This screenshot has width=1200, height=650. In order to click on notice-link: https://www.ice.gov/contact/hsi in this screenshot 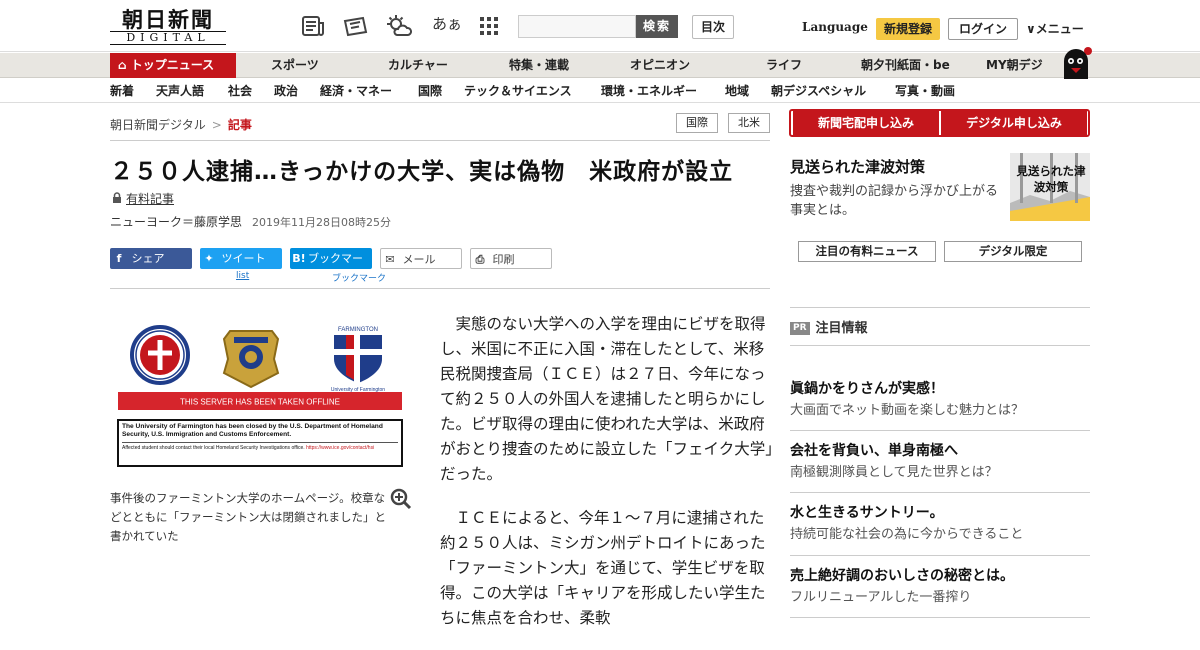, I will do `click(340, 448)`.